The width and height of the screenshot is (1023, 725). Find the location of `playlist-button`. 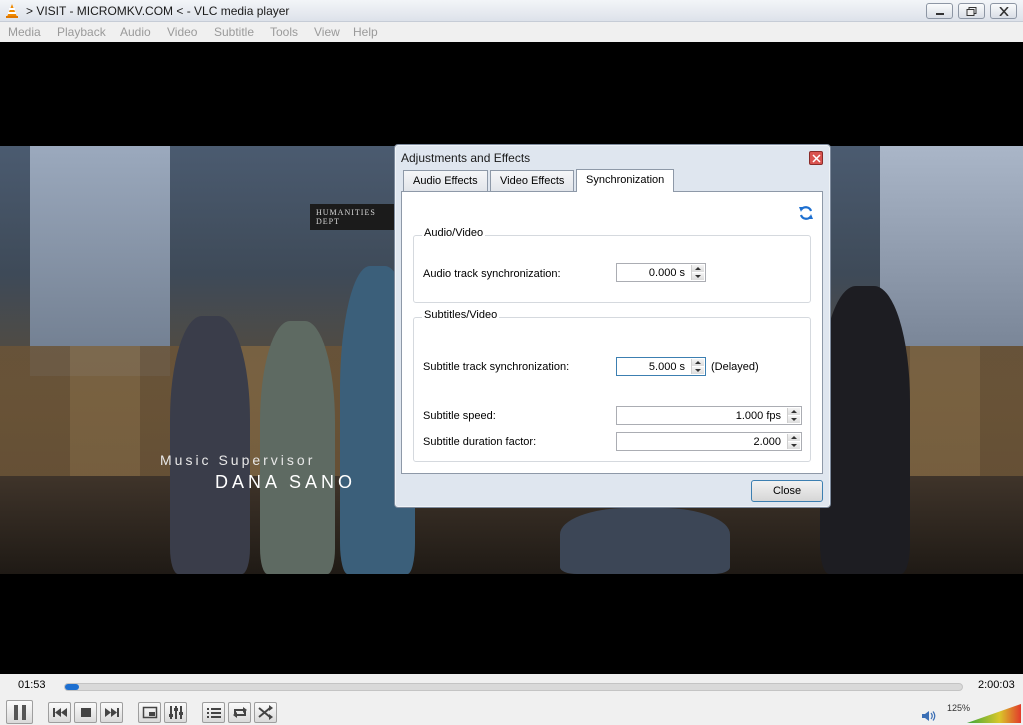

playlist-button is located at coordinates (213, 712).